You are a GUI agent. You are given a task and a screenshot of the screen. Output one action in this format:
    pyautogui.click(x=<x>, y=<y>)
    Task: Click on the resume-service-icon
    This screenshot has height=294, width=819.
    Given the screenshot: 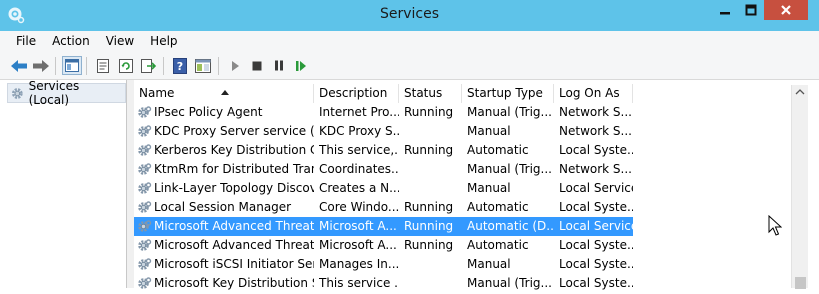 What is the action you would take?
    pyautogui.click(x=301, y=65)
    